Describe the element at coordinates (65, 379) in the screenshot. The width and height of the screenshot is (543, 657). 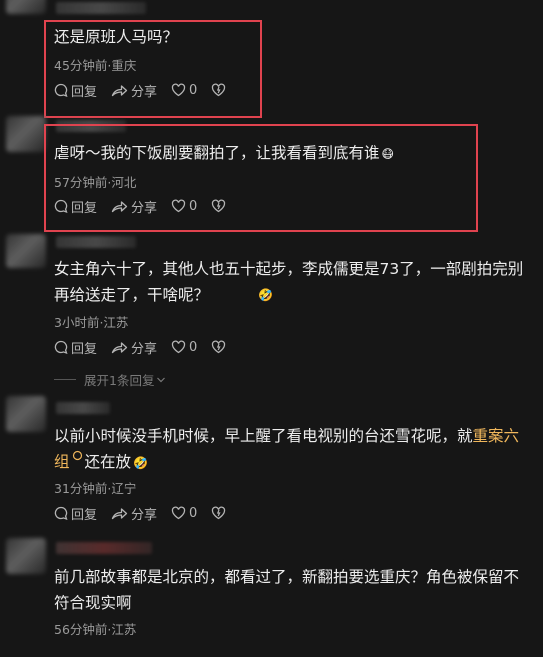
I see `divider` at that location.